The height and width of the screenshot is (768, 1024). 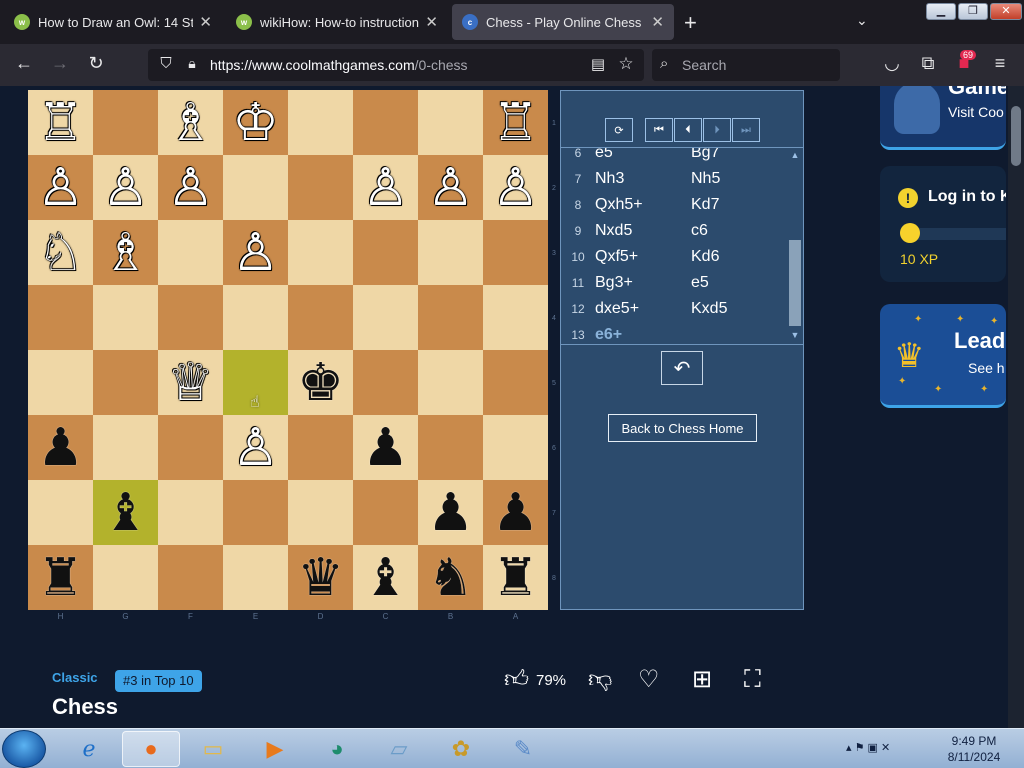 What do you see at coordinates (190, 382) in the screenshot?
I see `board-square: ♕` at bounding box center [190, 382].